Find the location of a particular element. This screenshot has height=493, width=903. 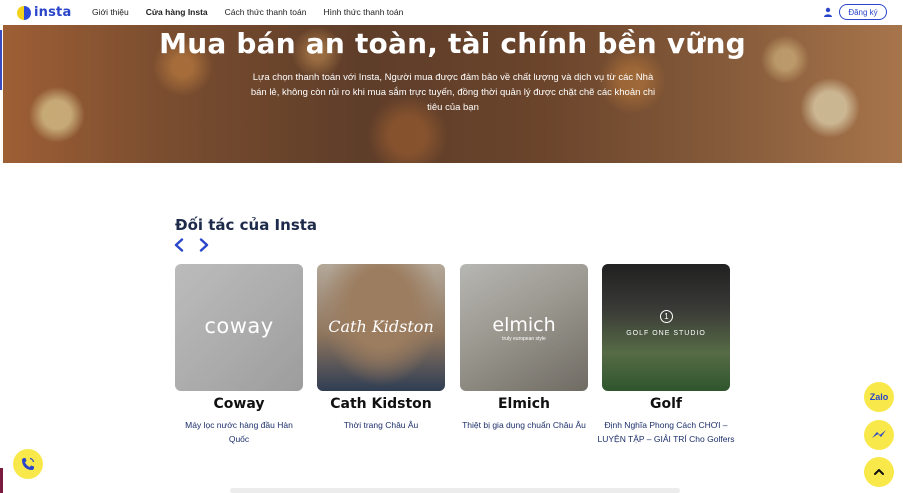

elmich-logo: elmich is located at coordinates (524, 325).